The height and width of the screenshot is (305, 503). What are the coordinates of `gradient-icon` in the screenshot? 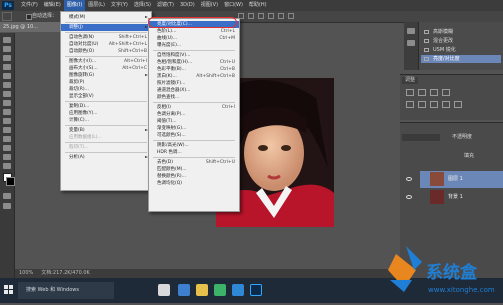 It's located at (7, 139).